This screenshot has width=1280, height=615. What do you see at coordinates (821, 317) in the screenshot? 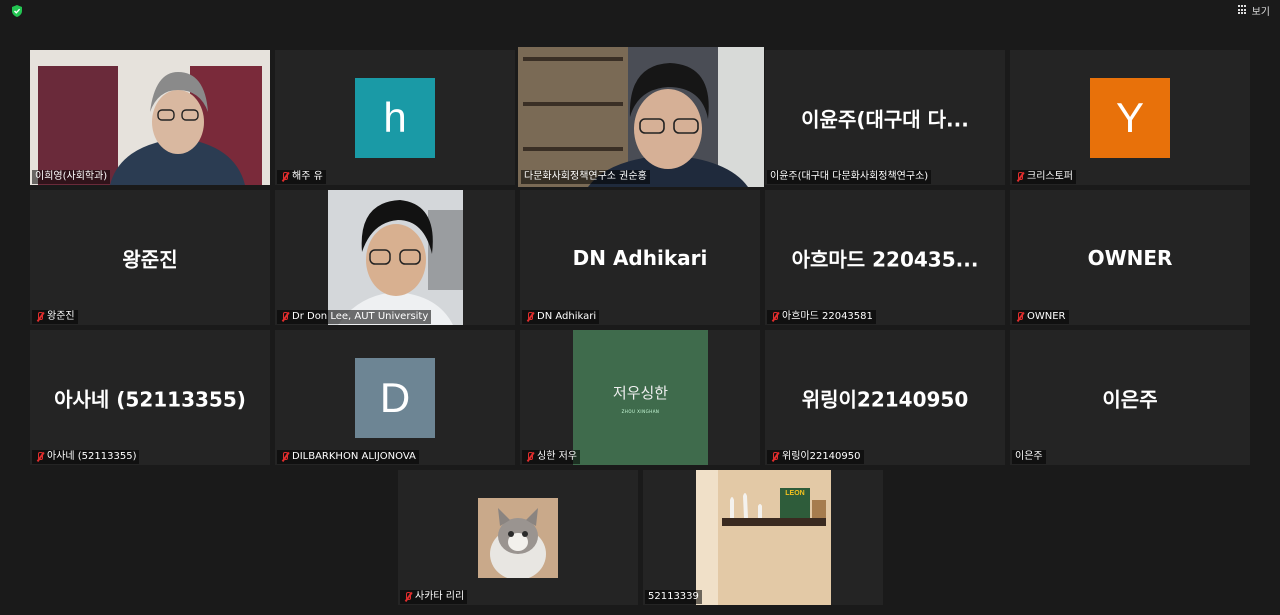
I see `participant-name: 아흐마드 22043581` at bounding box center [821, 317].